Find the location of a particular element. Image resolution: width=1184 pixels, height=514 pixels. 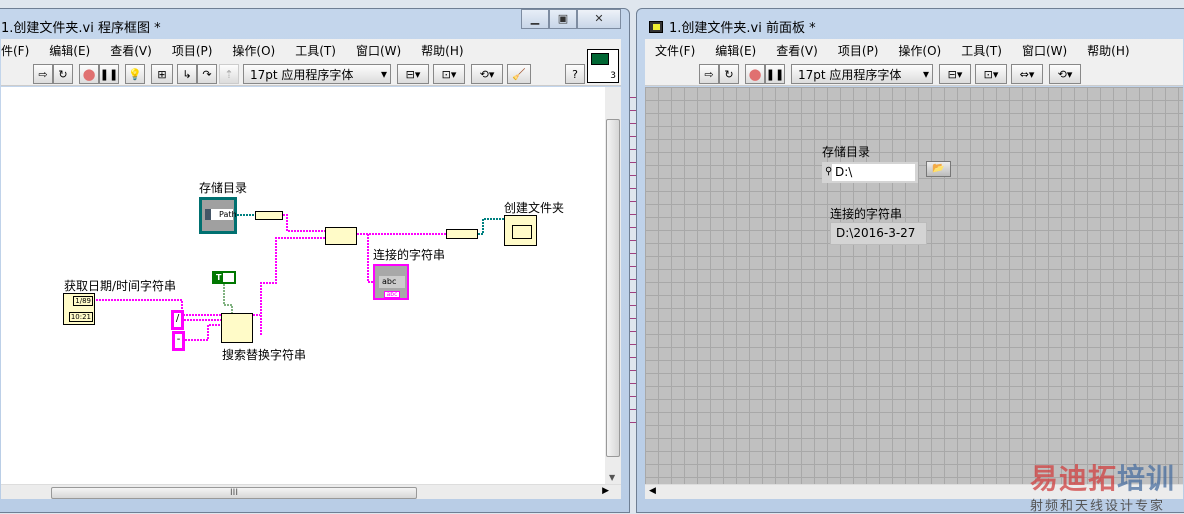

window-title-container: 1.创建文件夹.vi 前面板 * is located at coordinates (732, 26).